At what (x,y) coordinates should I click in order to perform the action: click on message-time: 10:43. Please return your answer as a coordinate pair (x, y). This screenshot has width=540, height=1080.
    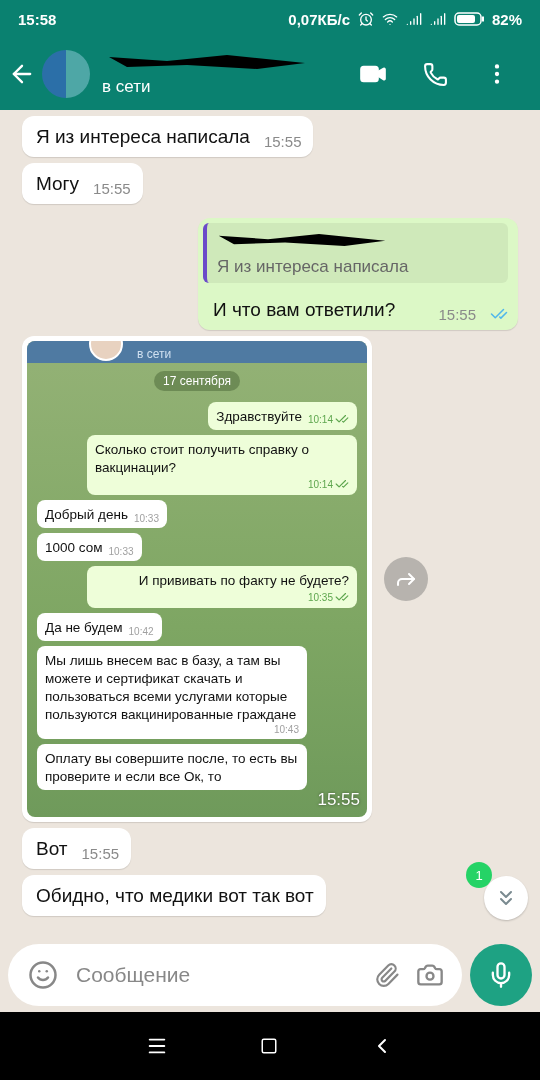
    Looking at the image, I should click on (286, 729).